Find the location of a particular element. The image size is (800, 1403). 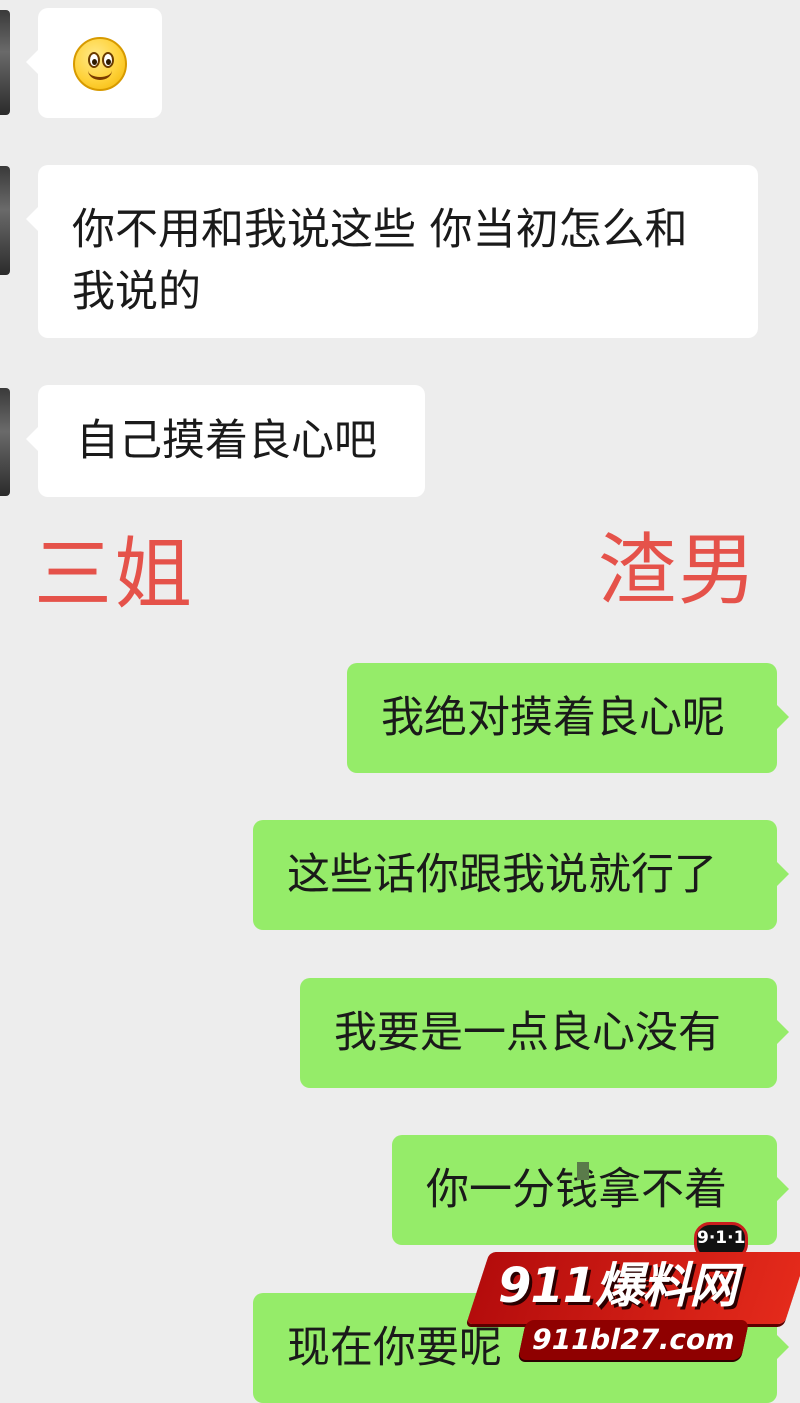

message-text: 你不用和我说这些 你当初怎么和 我说的 is located at coordinates (380, 261).